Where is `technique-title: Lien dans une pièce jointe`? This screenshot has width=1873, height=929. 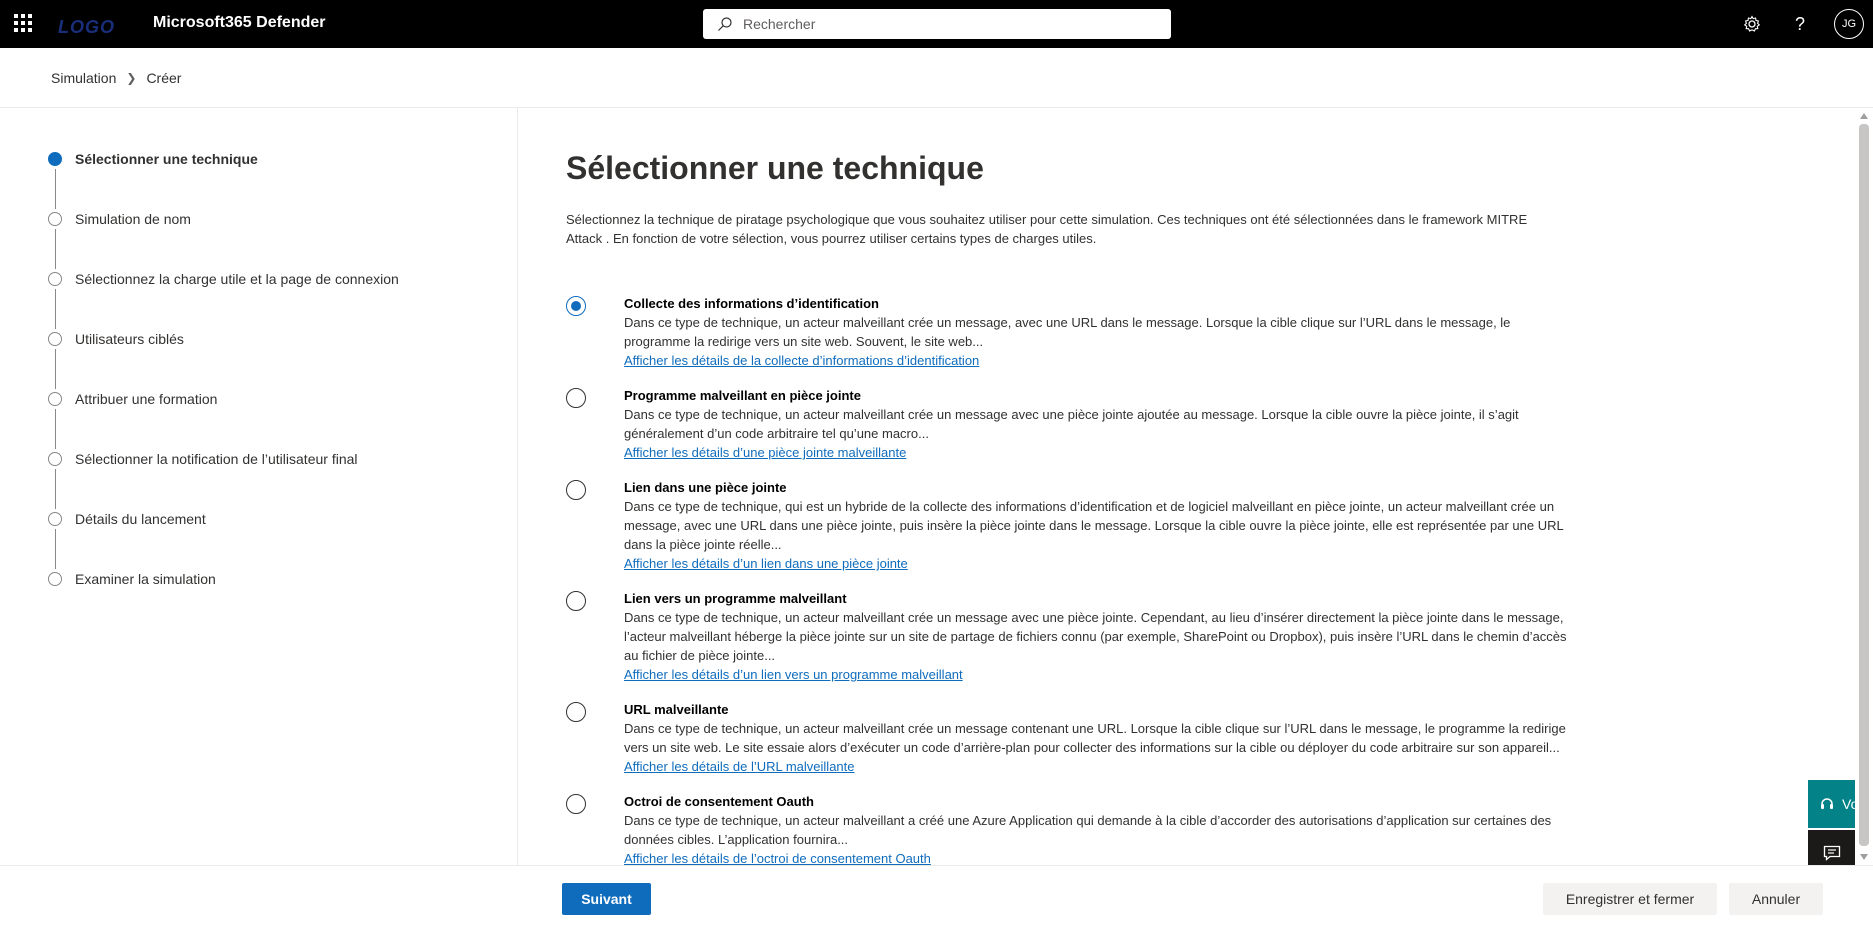 technique-title: Lien dans une pièce jointe is located at coordinates (705, 487).